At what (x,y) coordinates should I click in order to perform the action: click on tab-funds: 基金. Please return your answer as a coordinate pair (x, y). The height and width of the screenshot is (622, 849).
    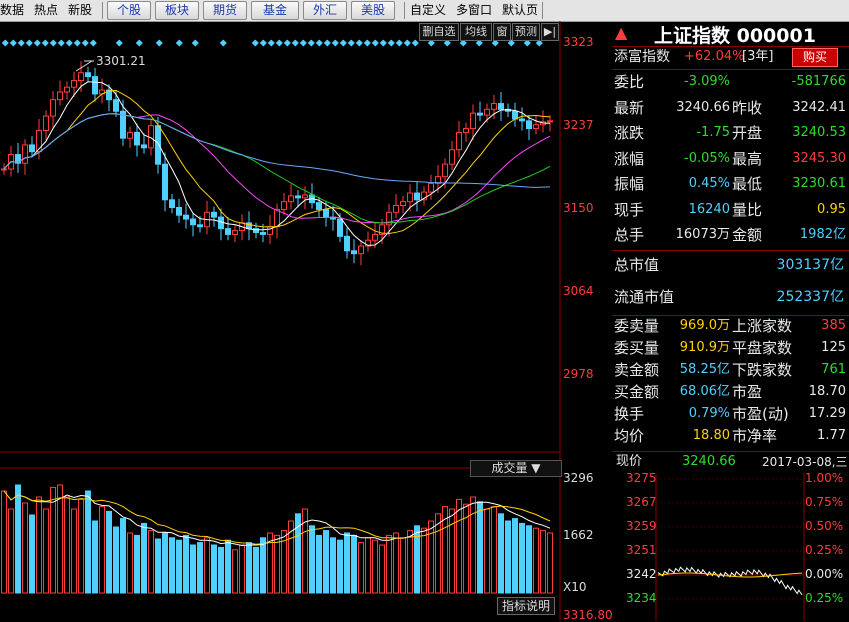
    Looking at the image, I should click on (275, 10).